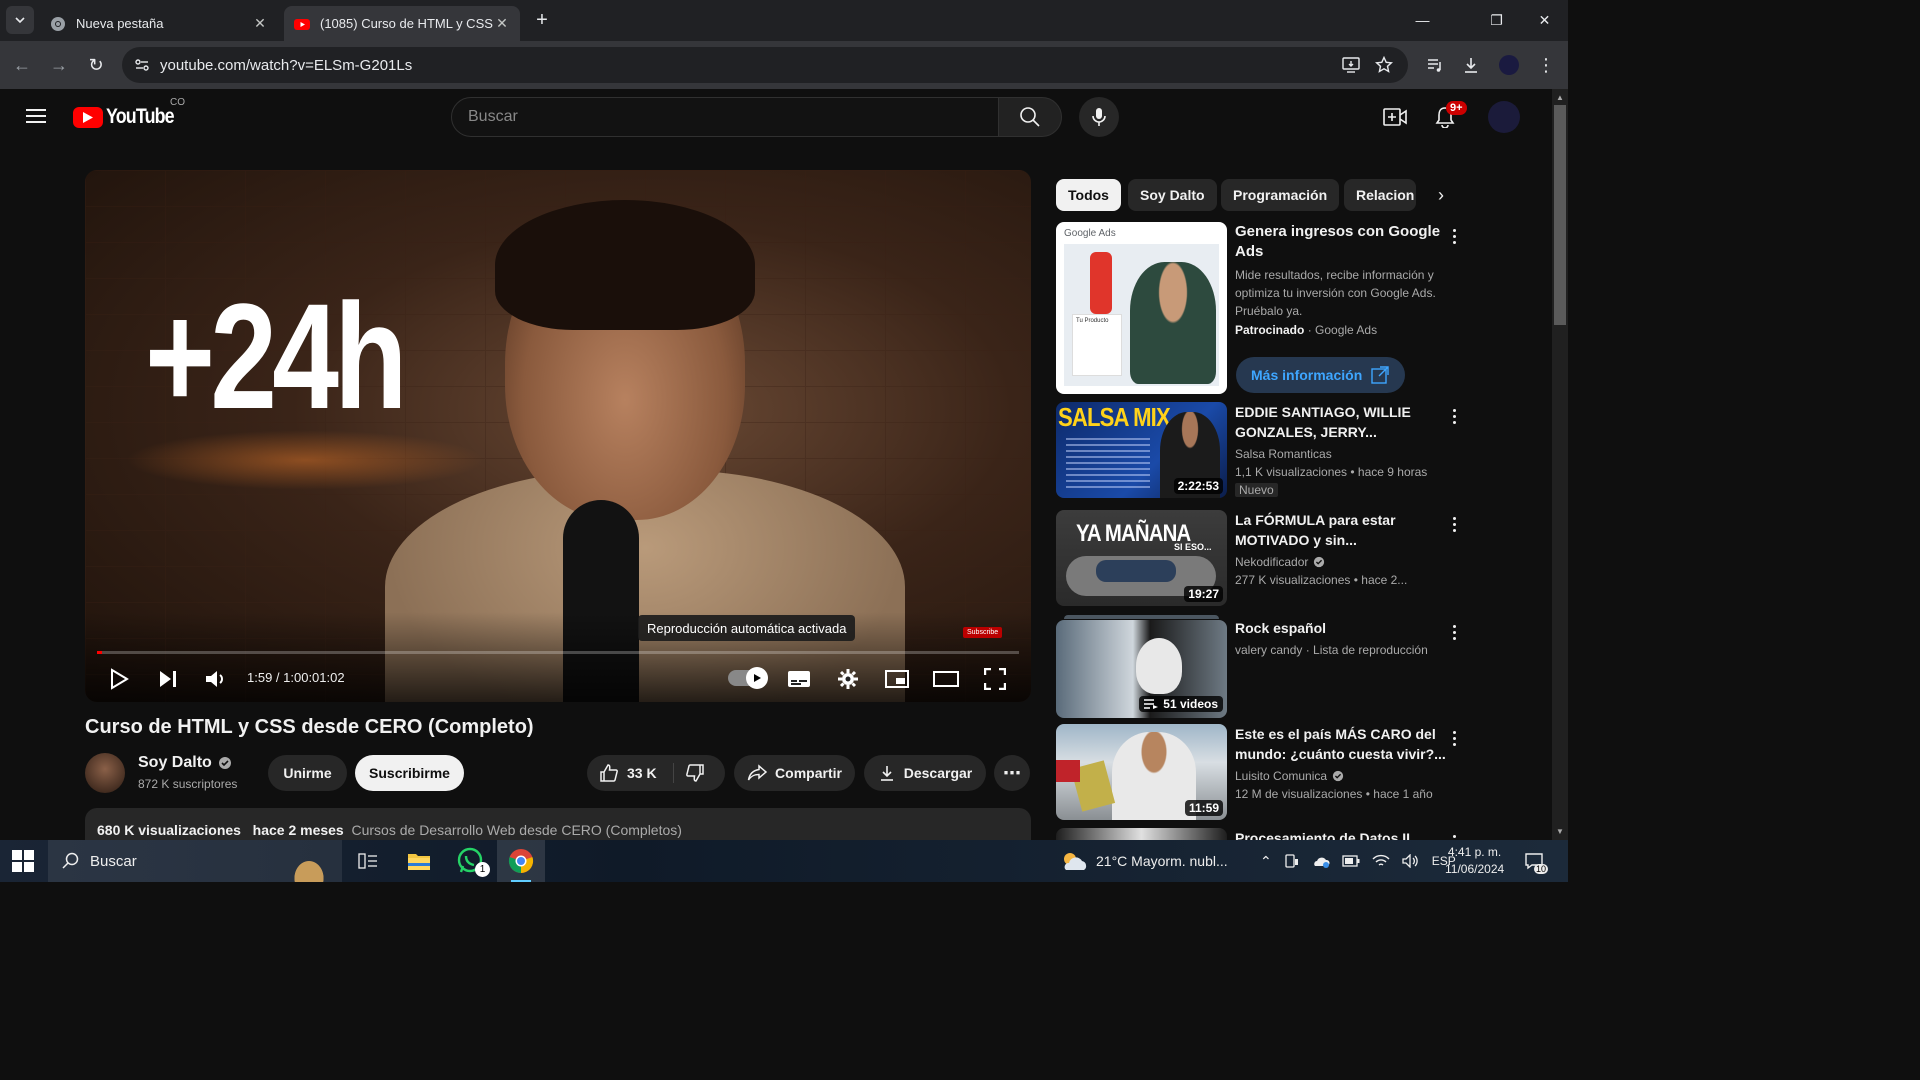 The image size is (1920, 1080). Describe the element at coordinates (185, 763) in the screenshot. I see `channel-name-link: Soy Dalto` at that location.